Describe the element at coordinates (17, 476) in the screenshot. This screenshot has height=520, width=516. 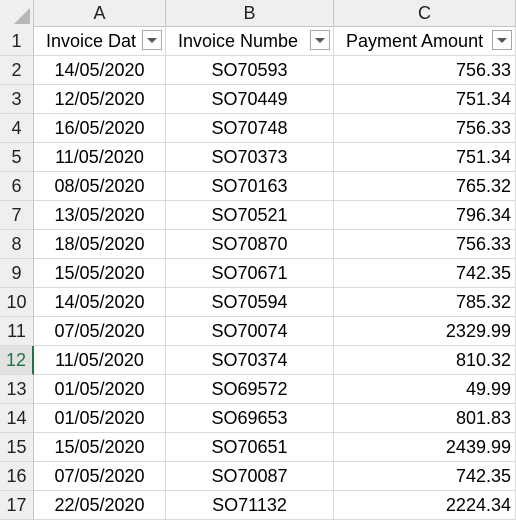
I see `row-header-16: 16` at that location.